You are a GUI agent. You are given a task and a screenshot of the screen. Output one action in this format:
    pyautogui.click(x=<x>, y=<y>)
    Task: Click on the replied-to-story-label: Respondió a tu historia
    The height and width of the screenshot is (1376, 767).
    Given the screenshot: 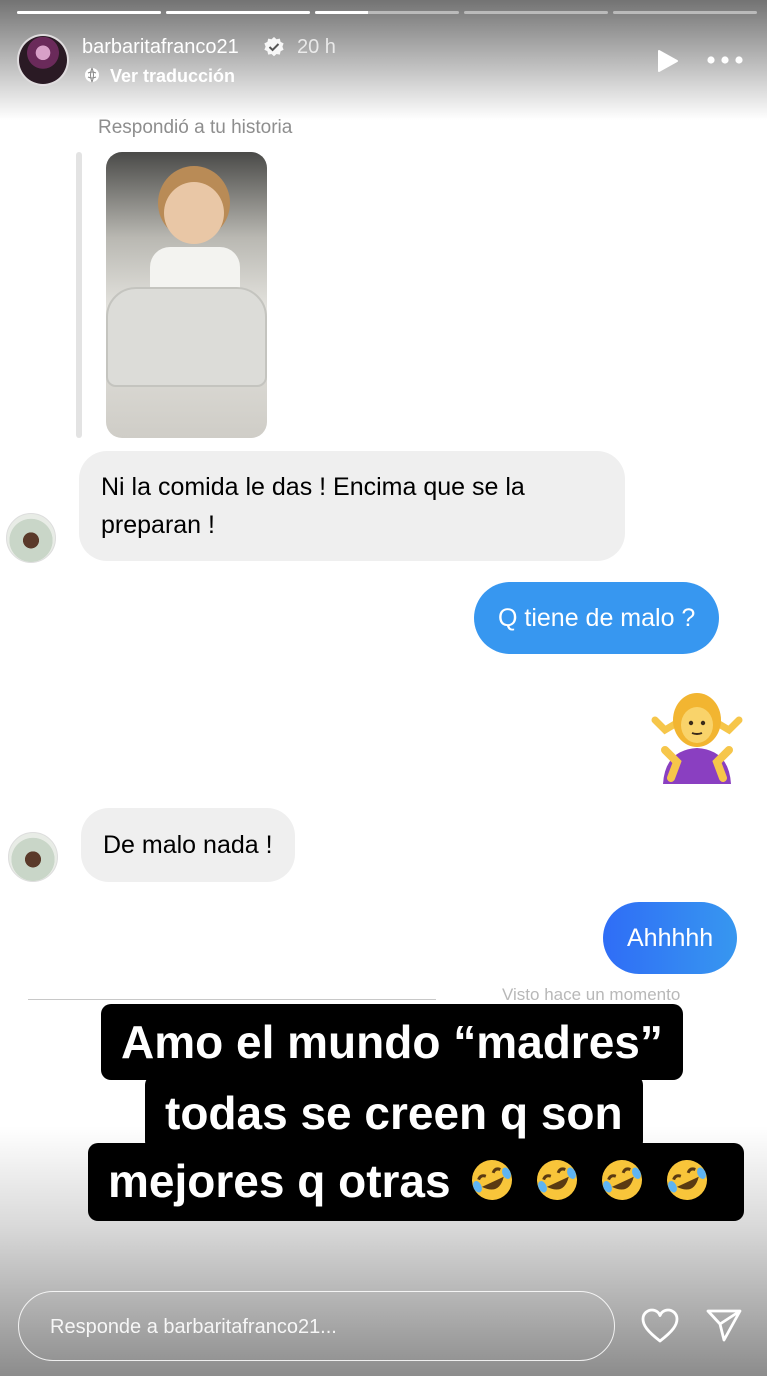 What is the action you would take?
    pyautogui.click(x=195, y=127)
    